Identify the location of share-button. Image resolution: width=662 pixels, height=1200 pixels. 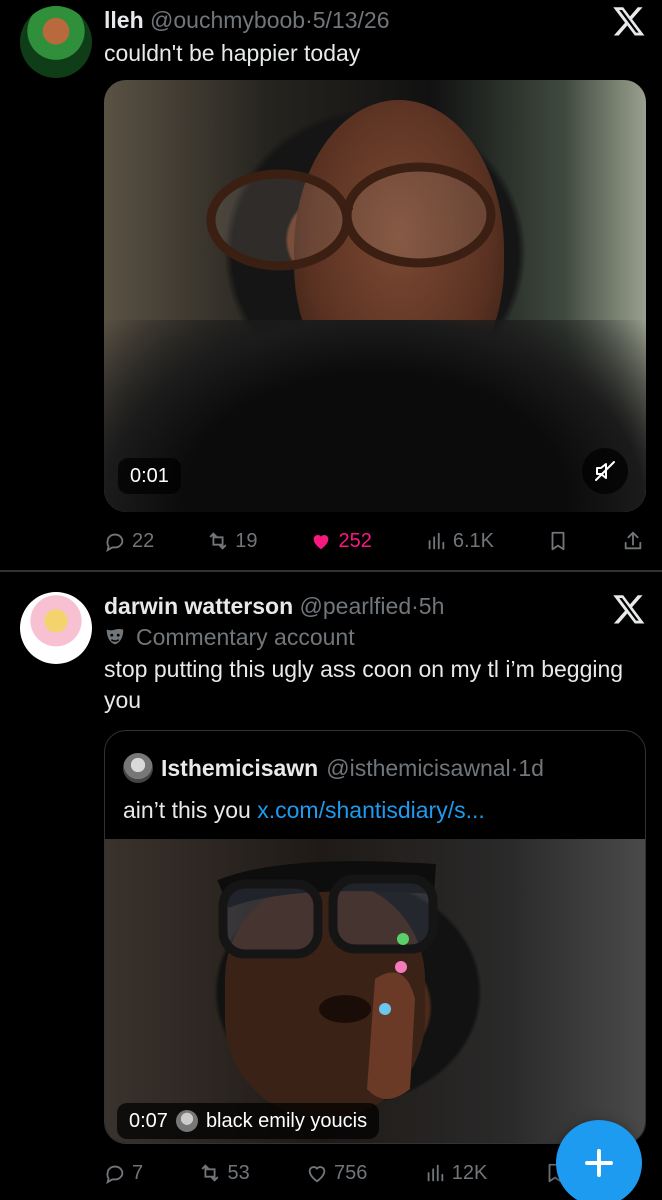
(633, 541).